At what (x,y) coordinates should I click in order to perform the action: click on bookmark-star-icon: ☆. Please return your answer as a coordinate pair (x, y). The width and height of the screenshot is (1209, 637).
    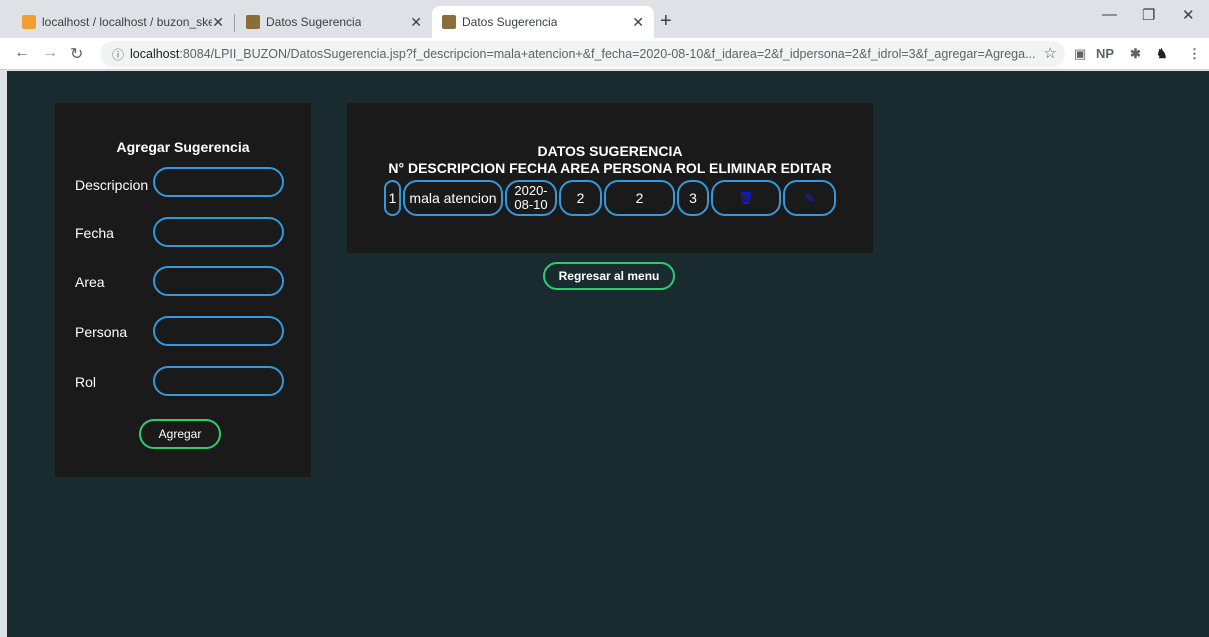
    Looking at the image, I should click on (1050, 53).